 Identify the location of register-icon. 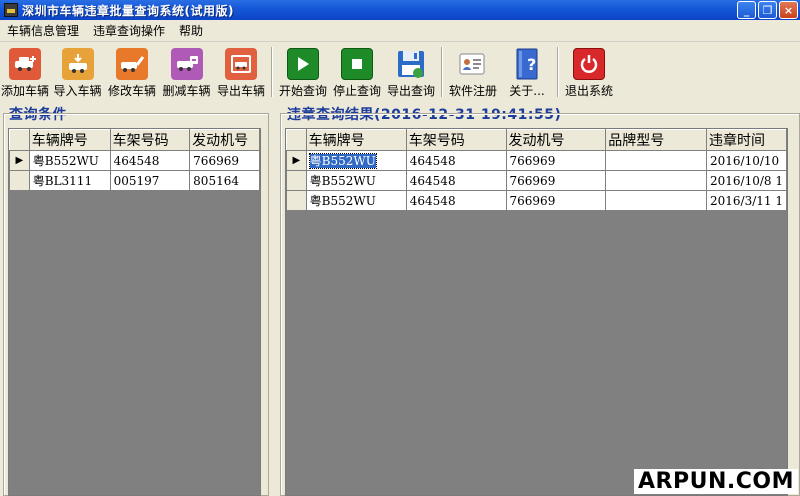
(473, 64).